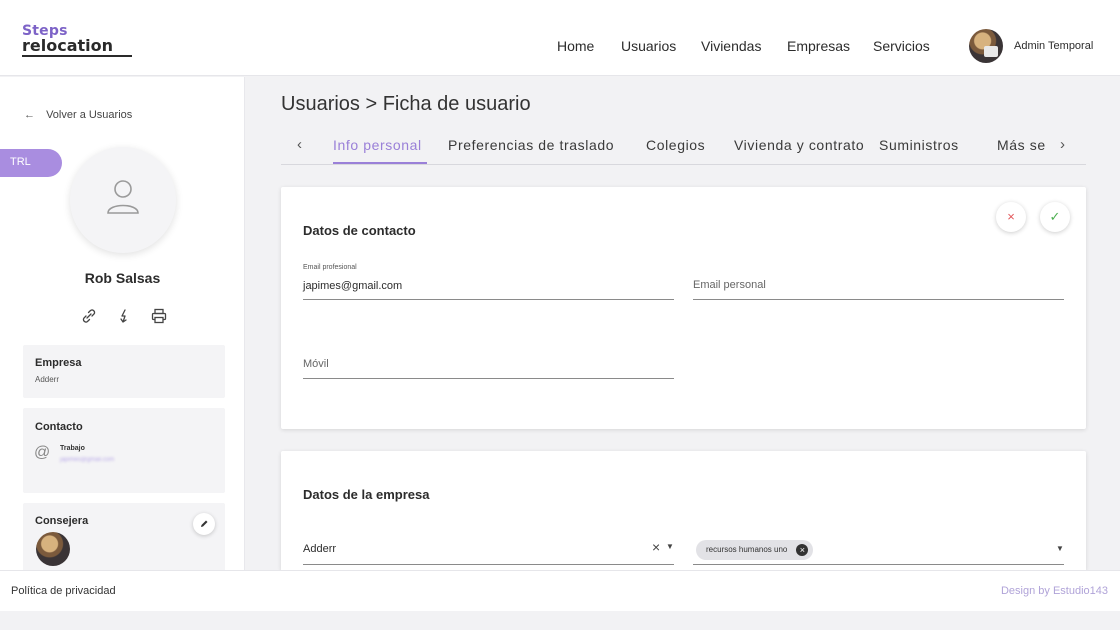  I want to click on tab-vivienda: Vivienda y contrato, so click(799, 145).